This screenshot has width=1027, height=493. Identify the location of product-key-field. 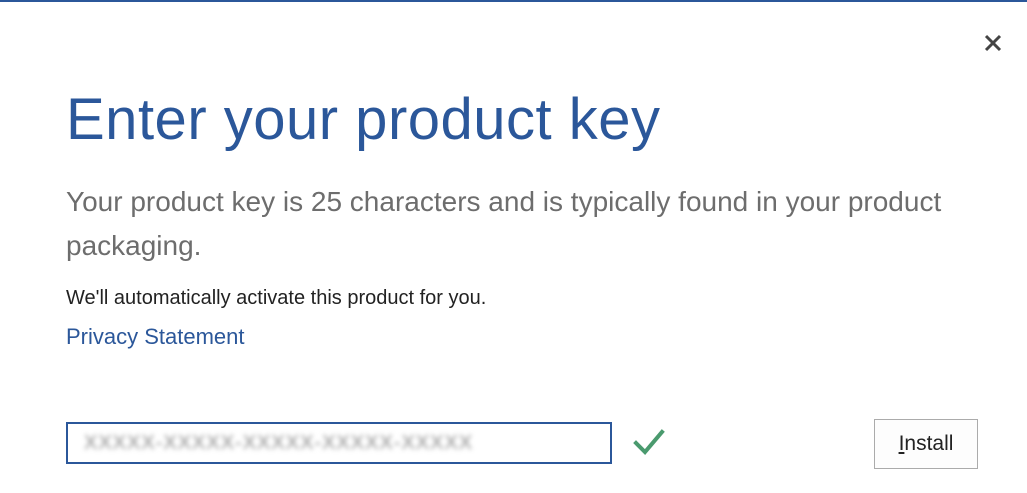
(339, 443).